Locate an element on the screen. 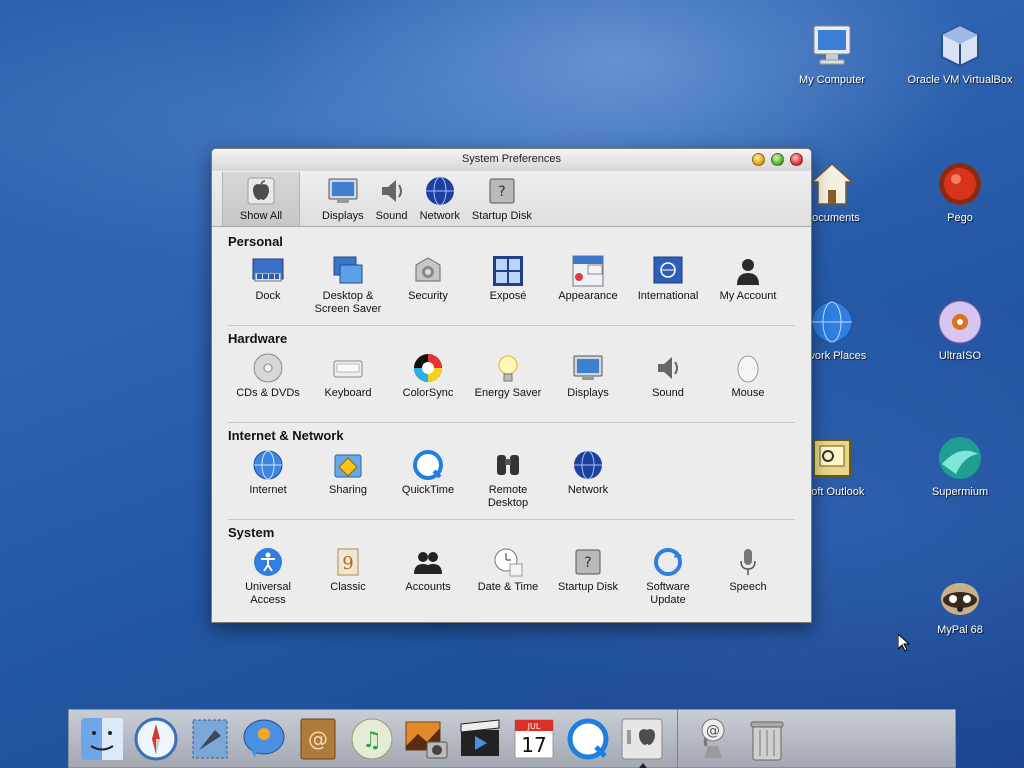 This screenshot has height=768, width=1024. colorsync-icon is located at coordinates (428, 368).